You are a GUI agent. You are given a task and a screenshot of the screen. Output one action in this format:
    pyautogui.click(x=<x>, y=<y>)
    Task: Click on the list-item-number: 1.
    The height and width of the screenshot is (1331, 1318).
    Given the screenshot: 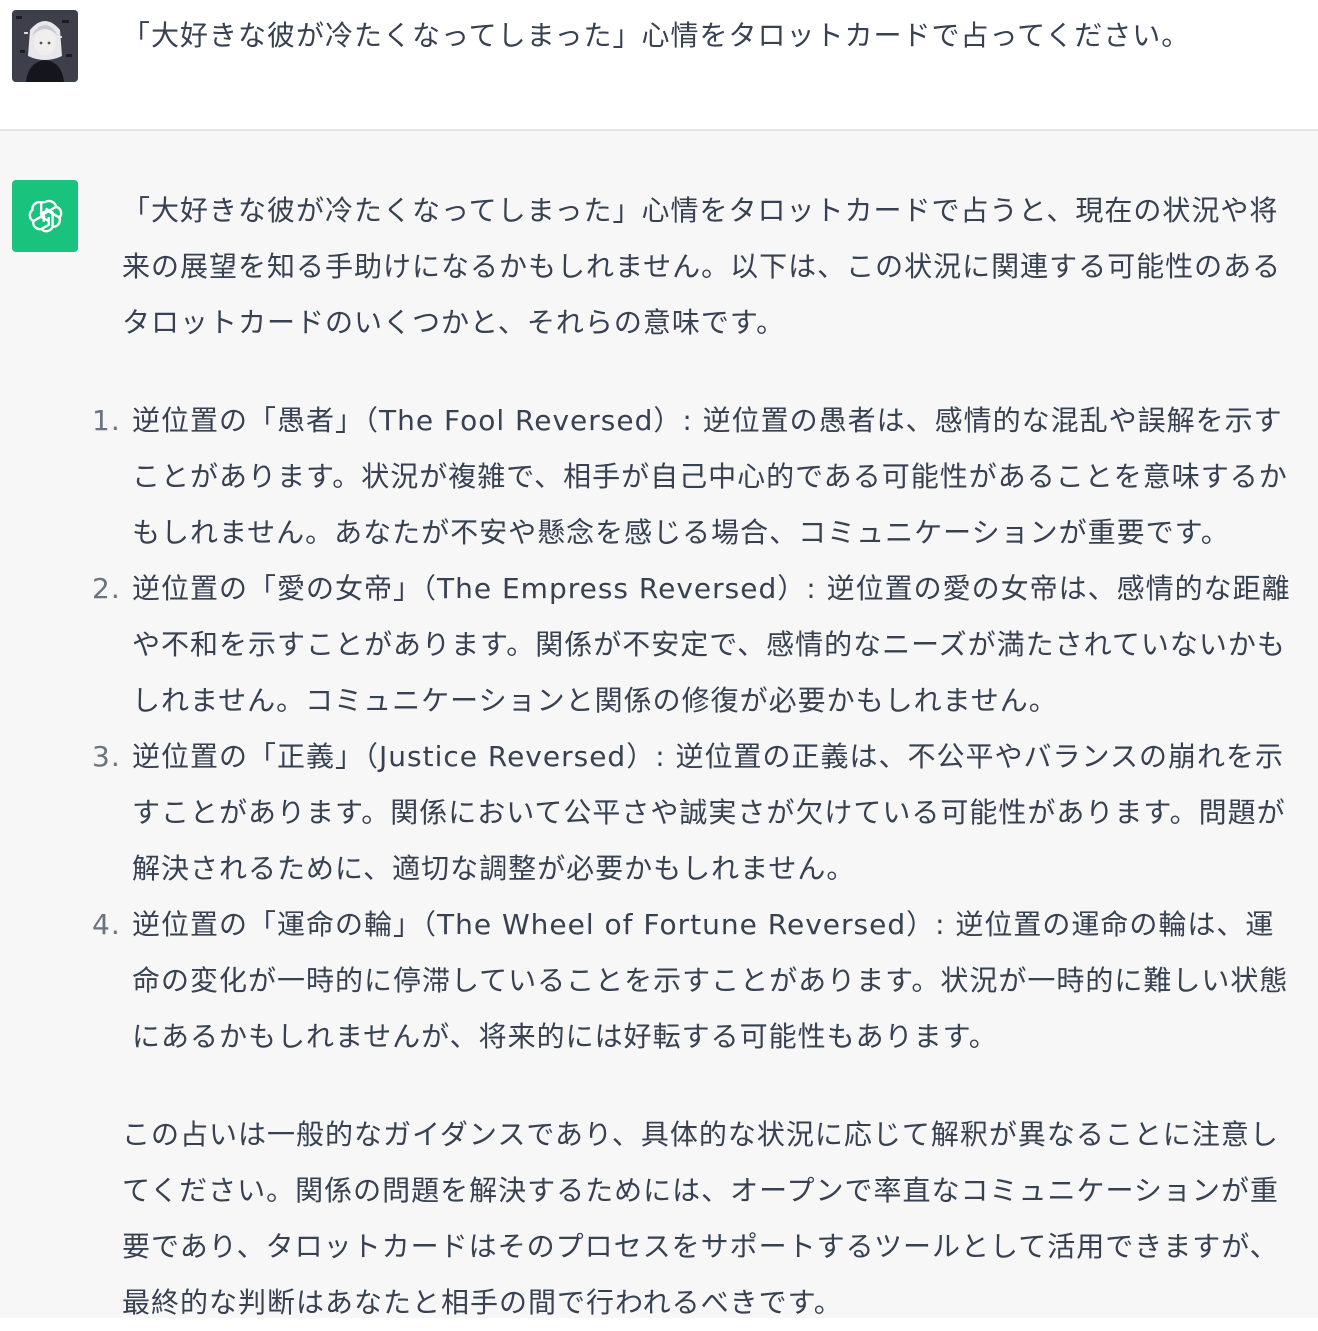 What is the action you would take?
    pyautogui.click(x=106, y=420)
    